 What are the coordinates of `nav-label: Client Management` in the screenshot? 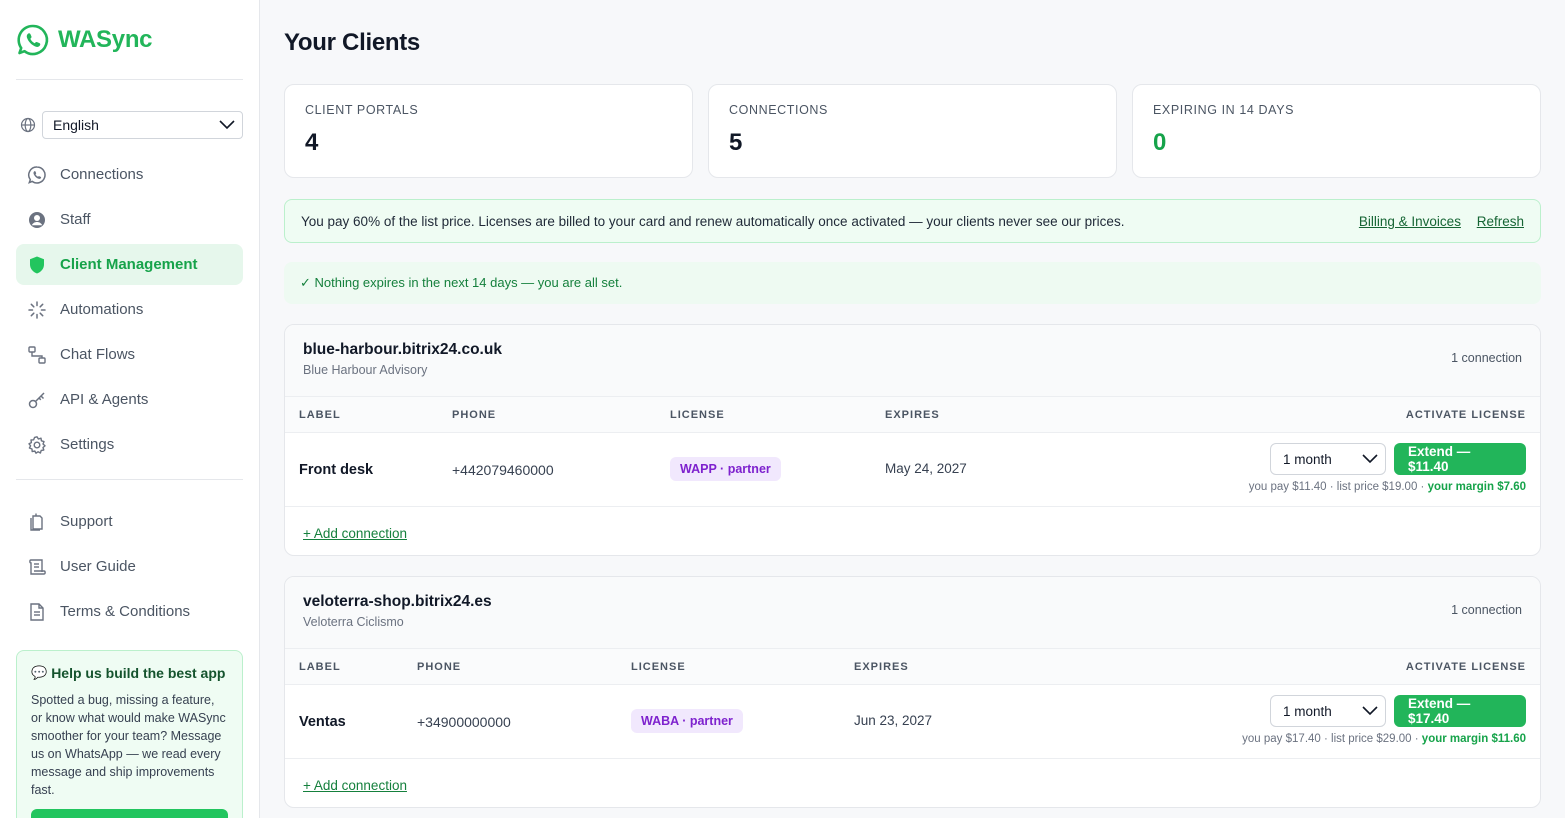 It's located at (129, 264).